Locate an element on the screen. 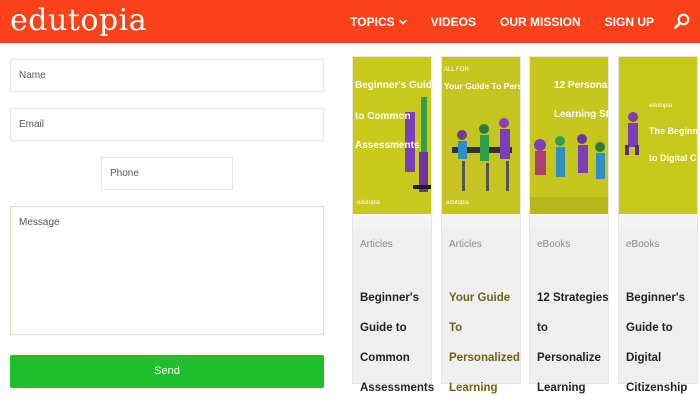  nav-our-mission: OUR MISSION is located at coordinates (540, 22).